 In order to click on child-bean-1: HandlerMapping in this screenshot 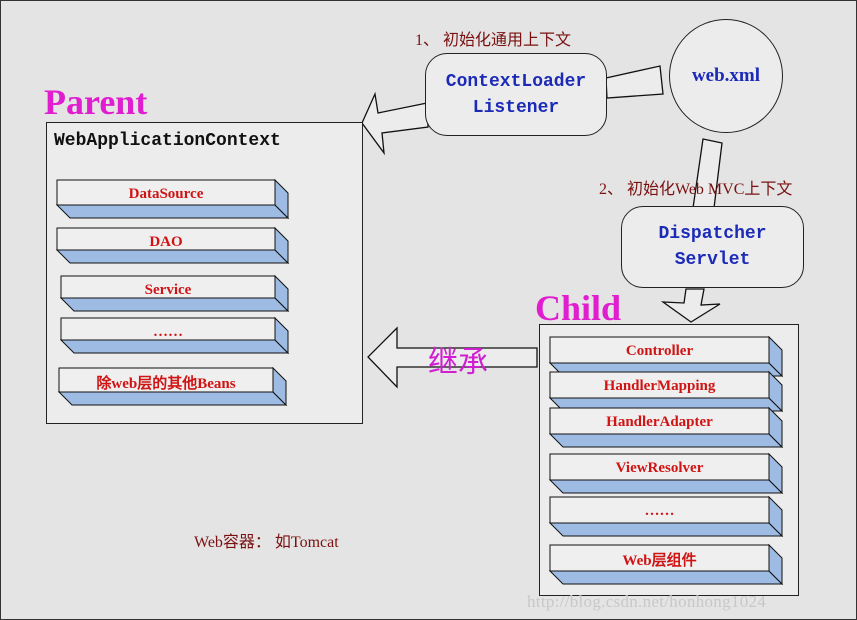, I will do `click(666, 391)`.